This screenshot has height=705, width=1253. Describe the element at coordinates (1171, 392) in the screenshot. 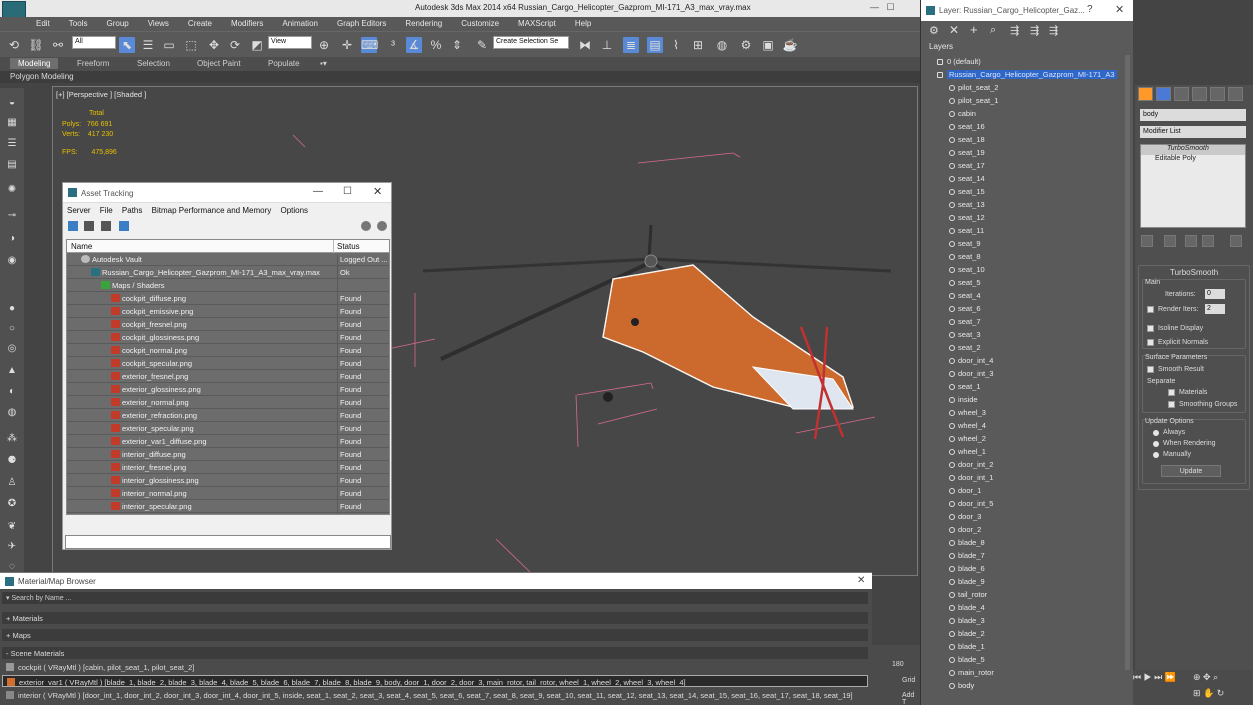

I see `materials-checkbox` at that location.